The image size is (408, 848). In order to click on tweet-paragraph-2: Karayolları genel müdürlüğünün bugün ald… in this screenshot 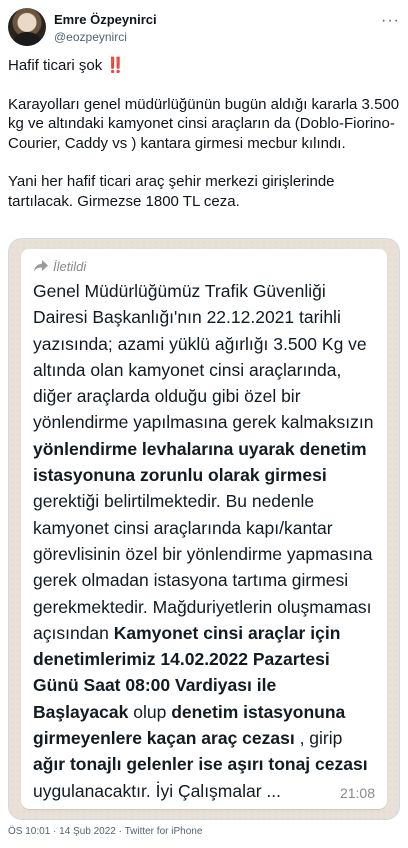, I will do `click(204, 123)`.